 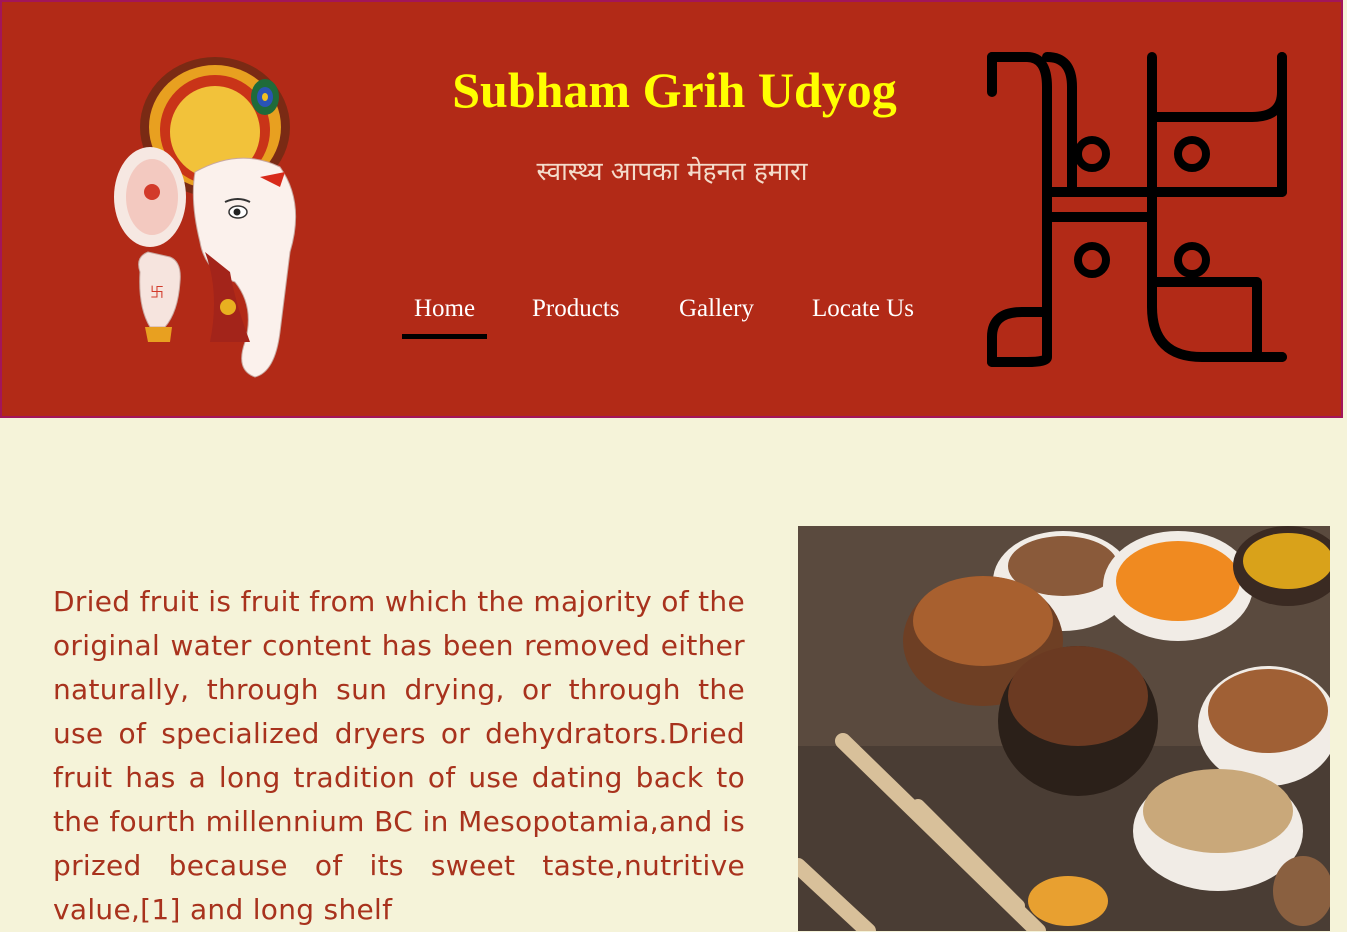 What do you see at coordinates (716, 313) in the screenshot?
I see `nav-gallery: Gallery` at bounding box center [716, 313].